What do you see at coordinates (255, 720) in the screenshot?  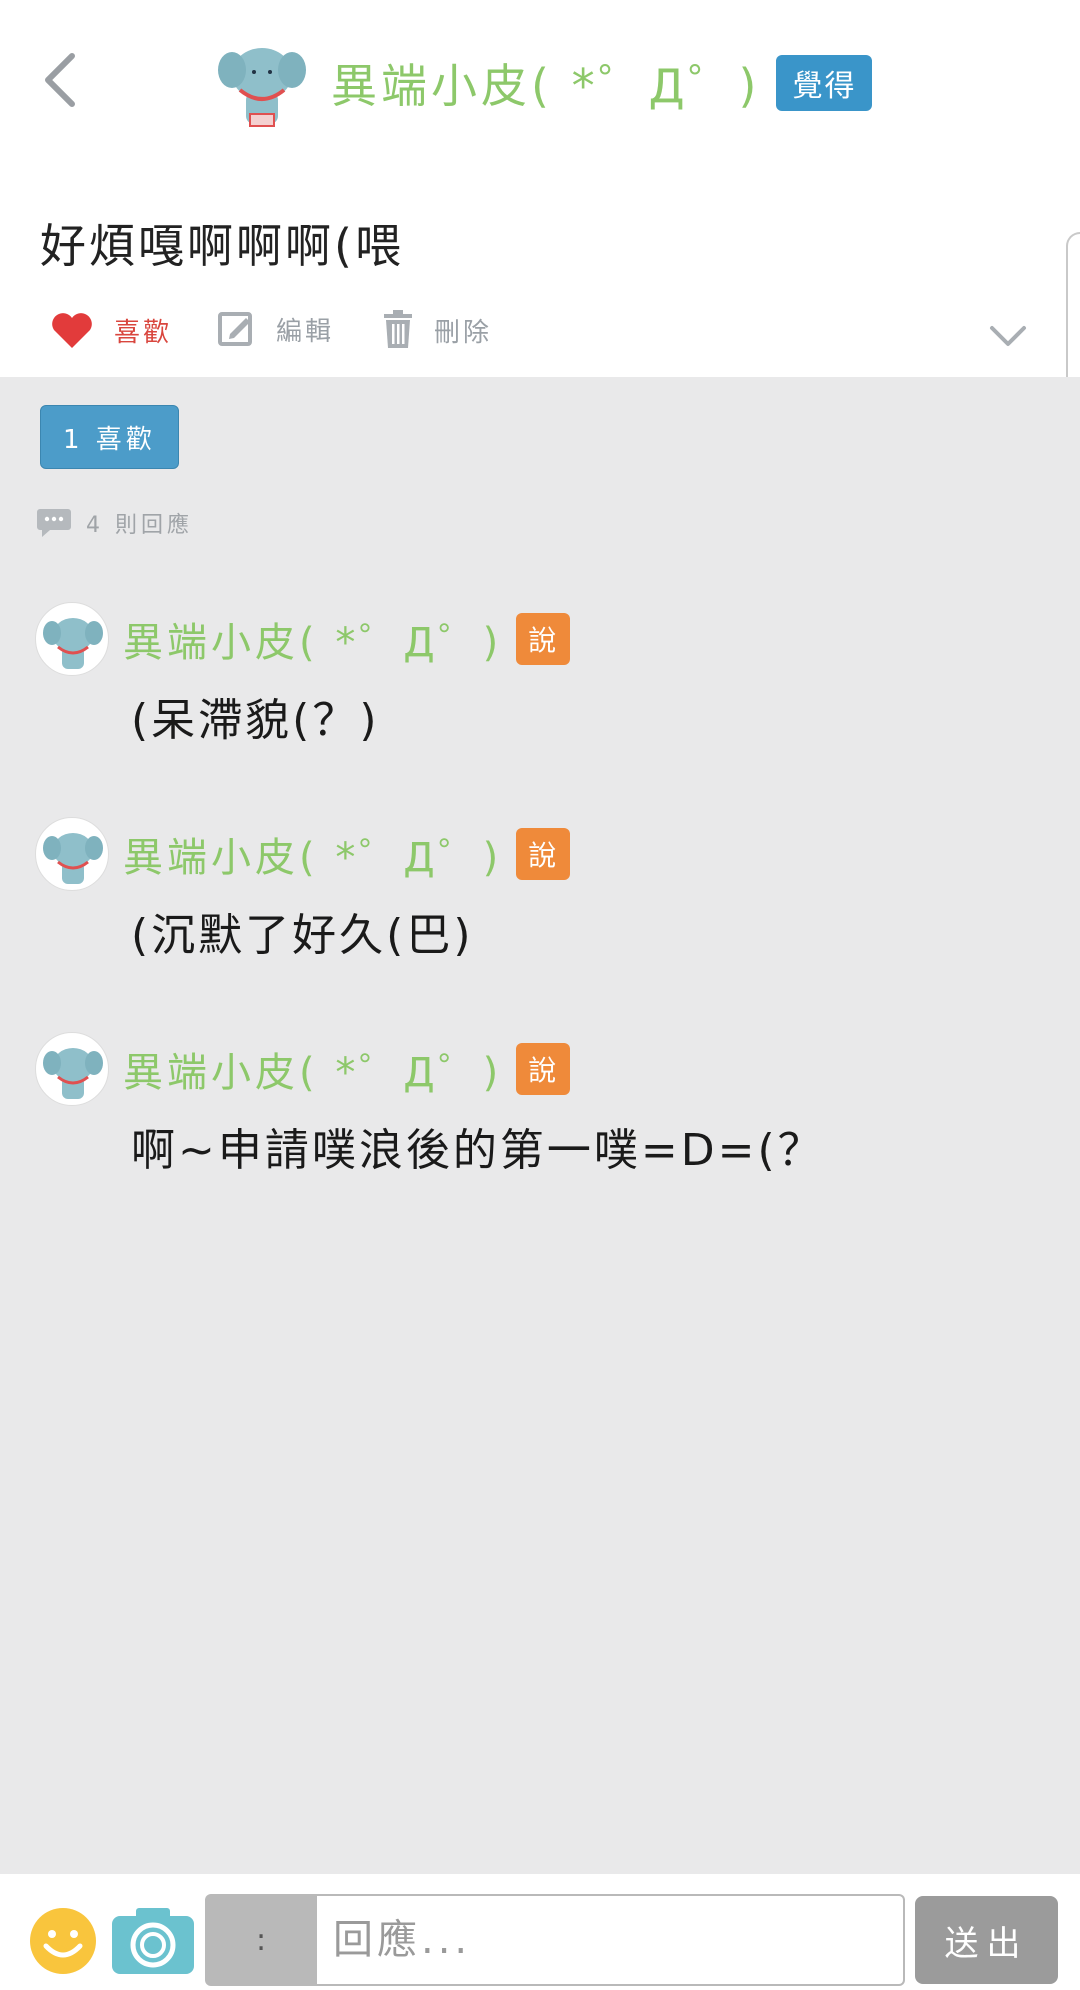 I see `response-text: (呆滯貌(？)` at bounding box center [255, 720].